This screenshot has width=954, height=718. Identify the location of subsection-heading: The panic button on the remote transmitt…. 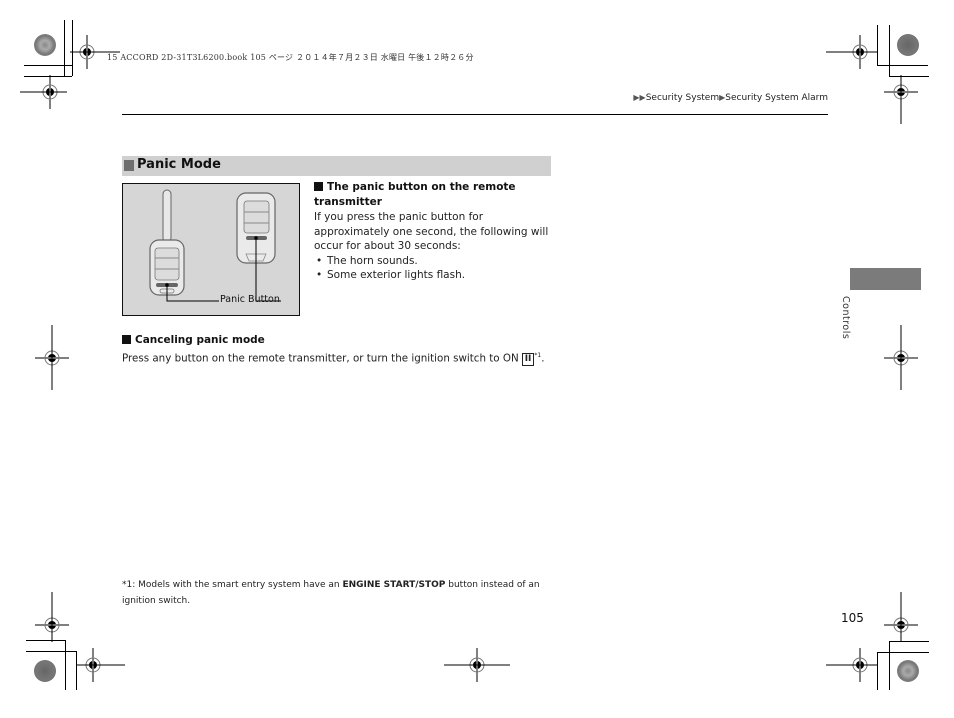
(415, 194).